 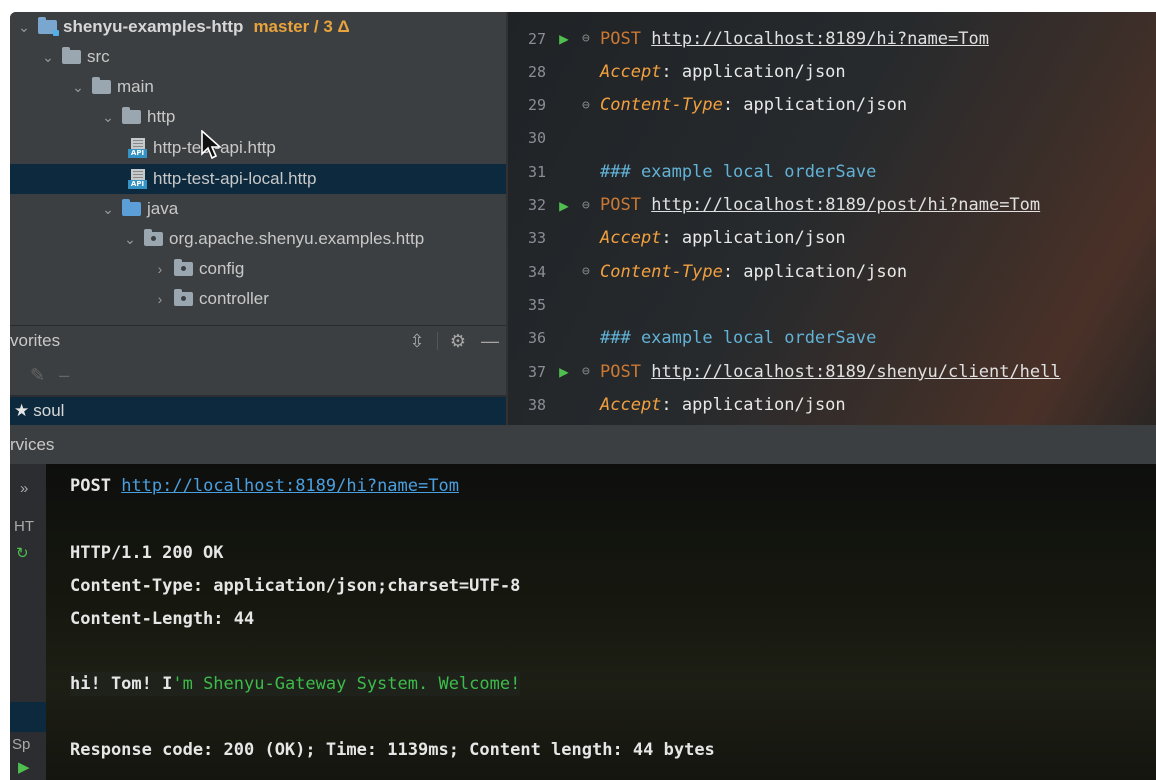 I want to click on tree-item: ⌄ http, so click(x=258, y=117).